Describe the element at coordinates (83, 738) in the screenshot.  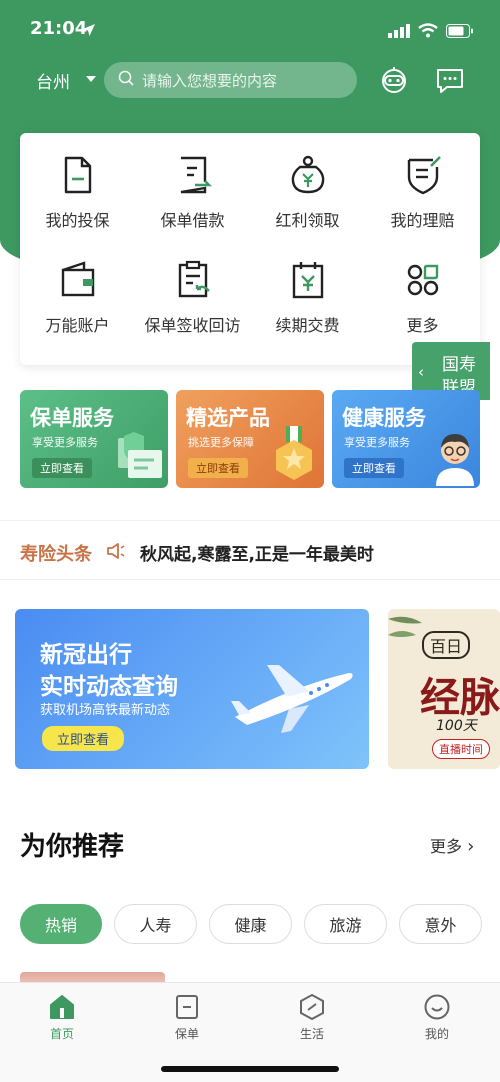
I see `banner-view-now-button: 立即查看` at that location.